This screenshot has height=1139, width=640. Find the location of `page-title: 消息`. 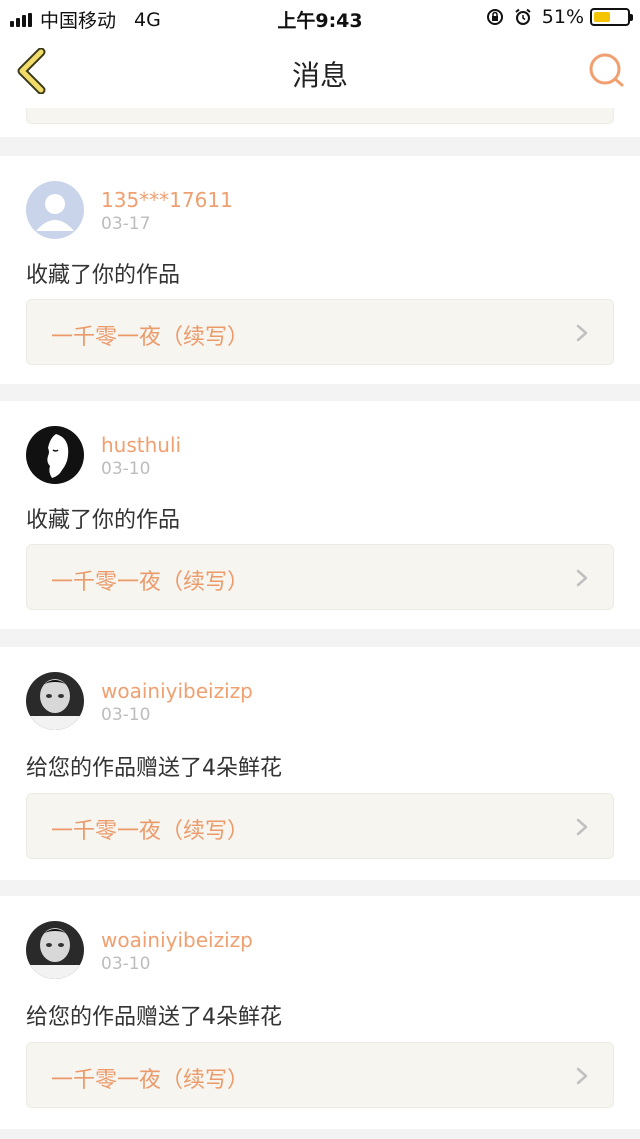

page-title: 消息 is located at coordinates (319, 75).